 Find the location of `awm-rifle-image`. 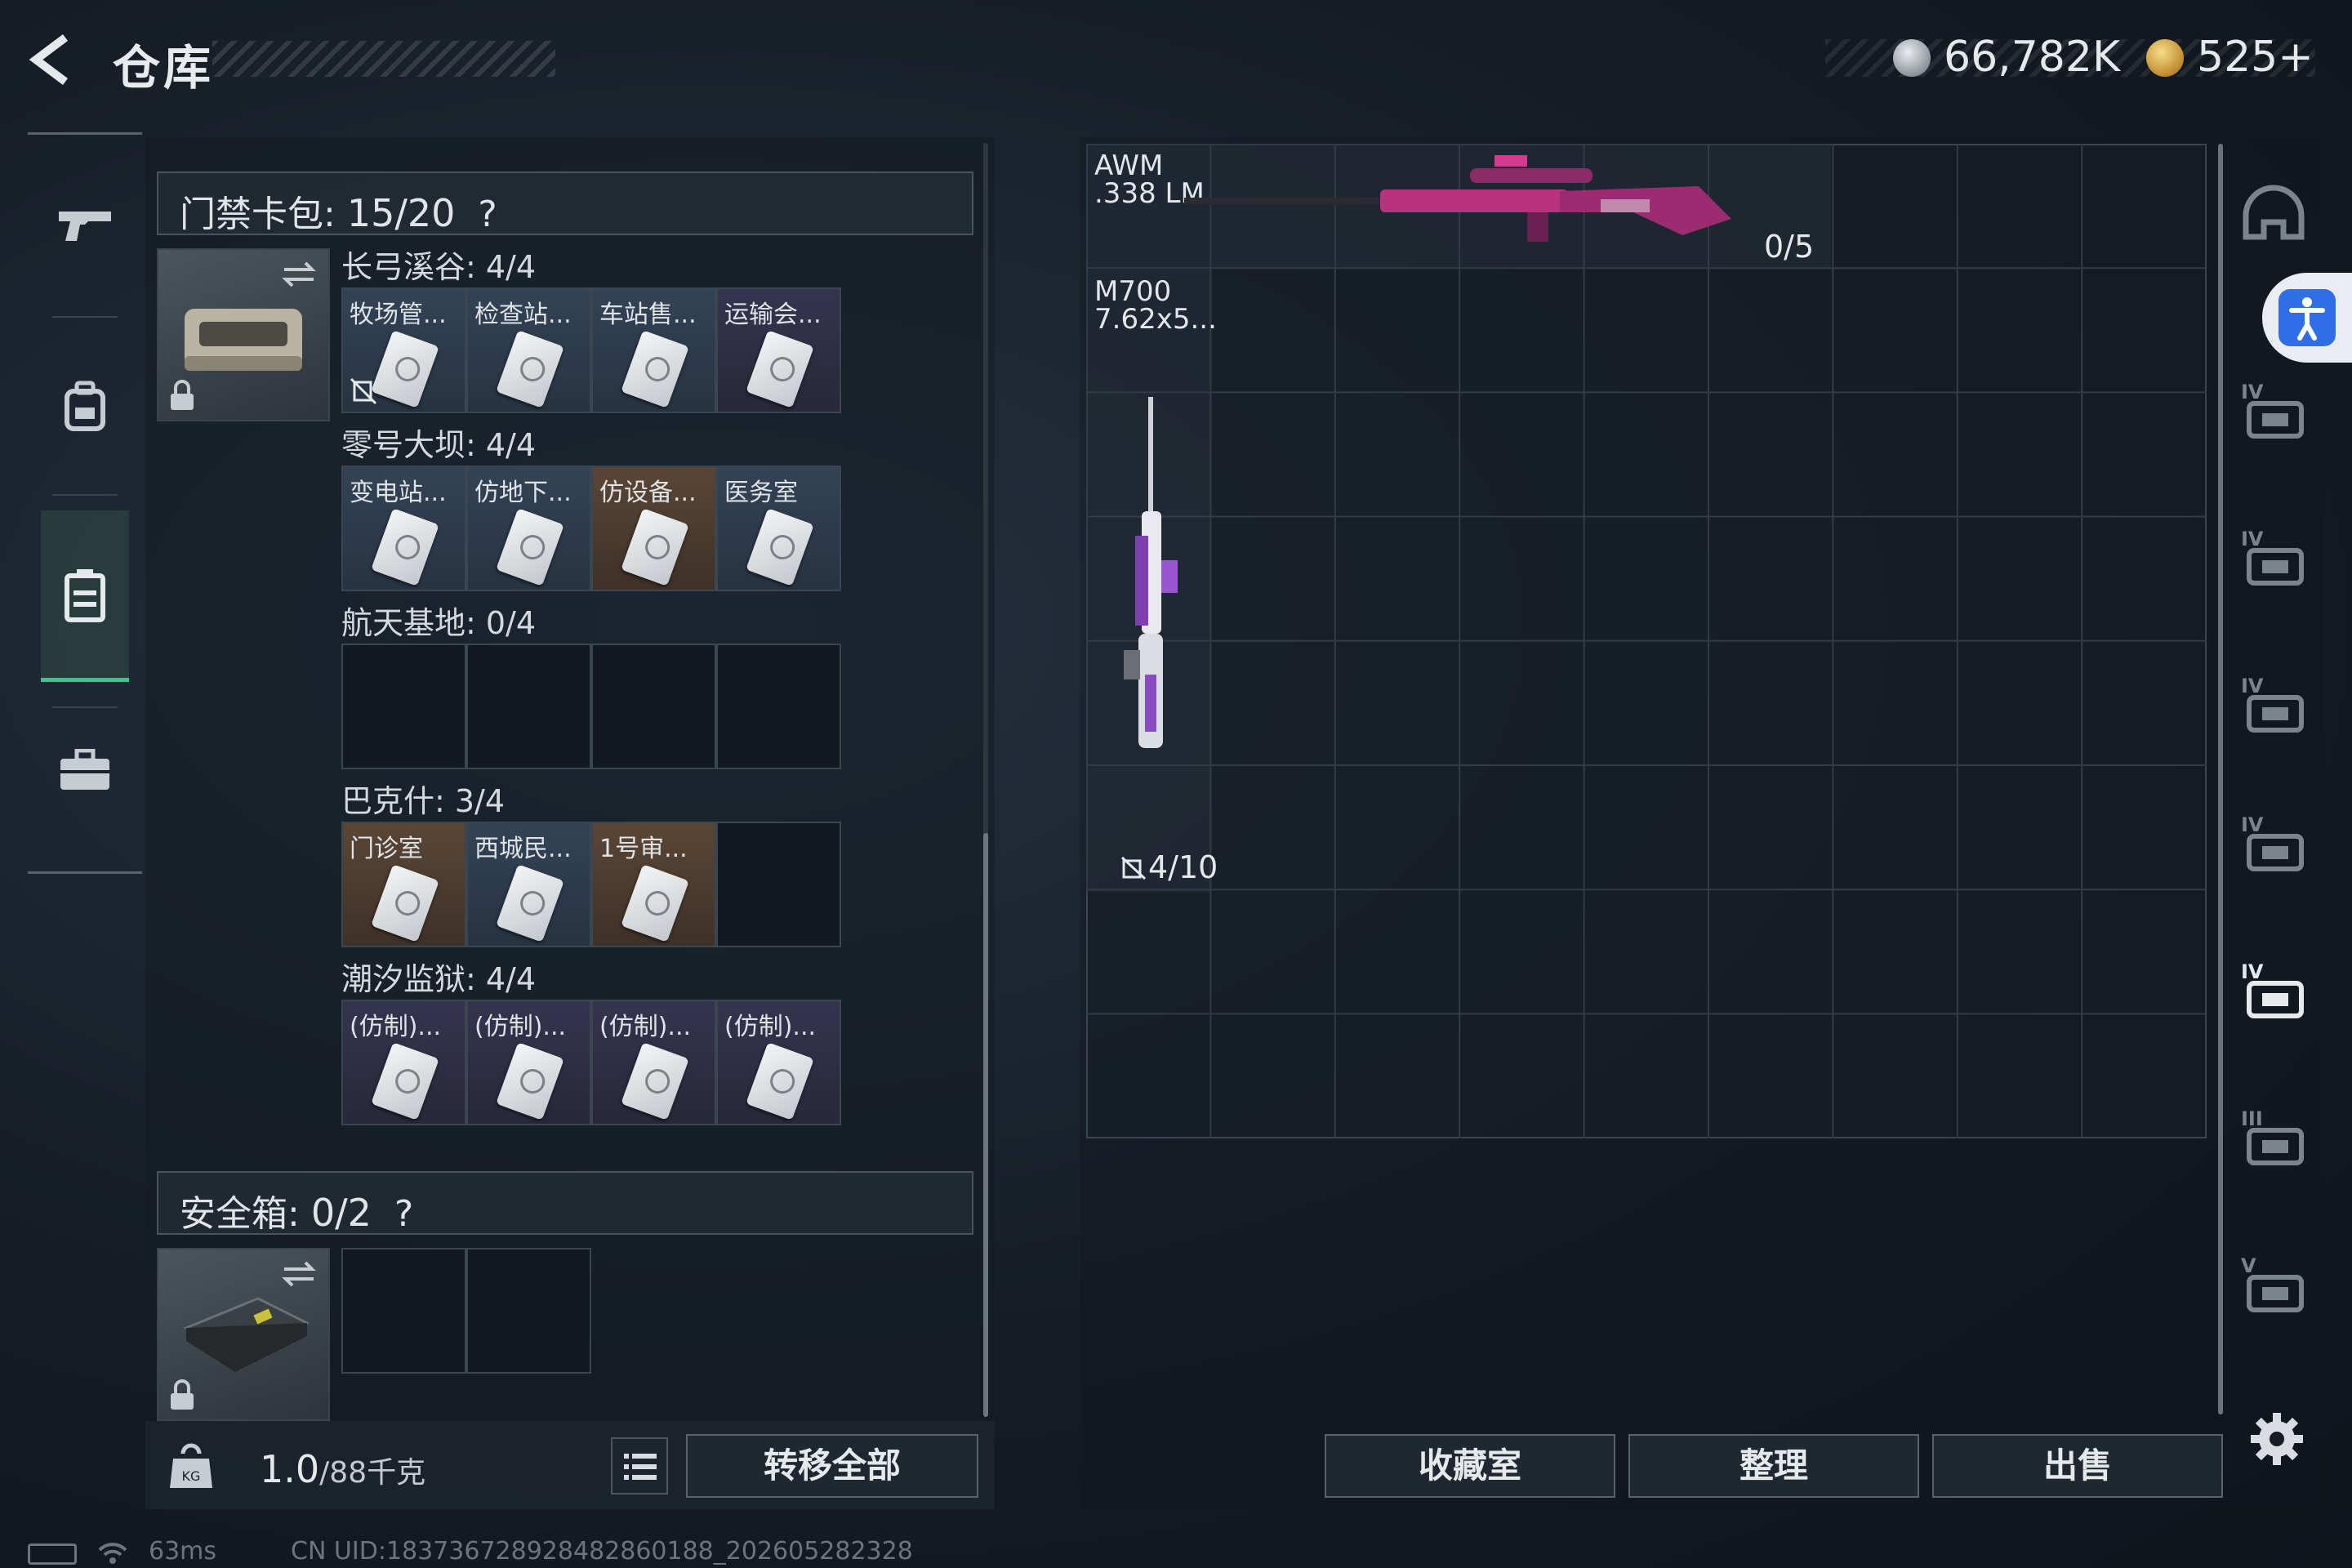

awm-rifle-image is located at coordinates (1457, 198).